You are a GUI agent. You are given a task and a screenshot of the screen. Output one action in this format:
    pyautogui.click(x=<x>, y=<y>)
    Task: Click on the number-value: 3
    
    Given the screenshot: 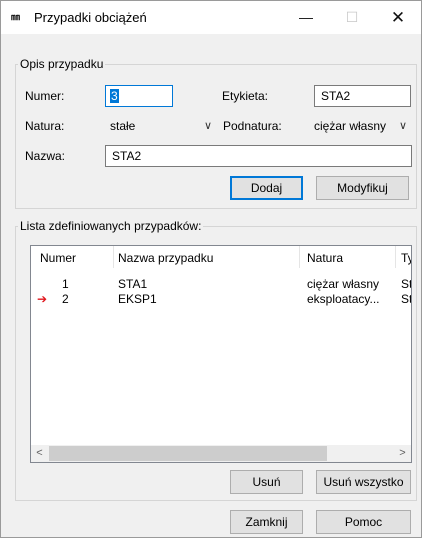 What is the action you would take?
    pyautogui.click(x=114, y=96)
    